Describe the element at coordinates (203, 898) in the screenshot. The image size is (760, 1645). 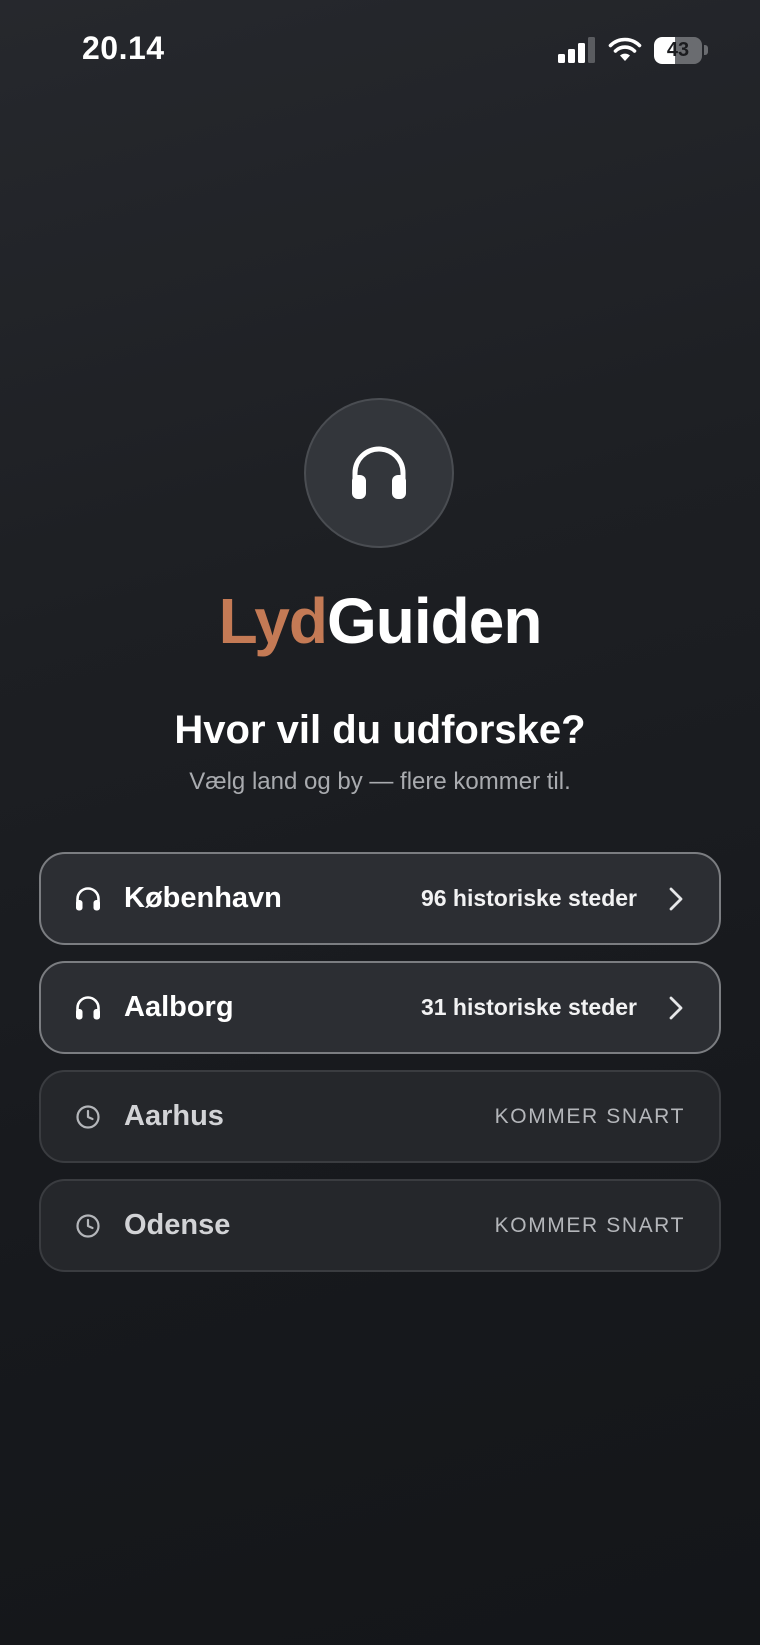
I see `city-name: København` at that location.